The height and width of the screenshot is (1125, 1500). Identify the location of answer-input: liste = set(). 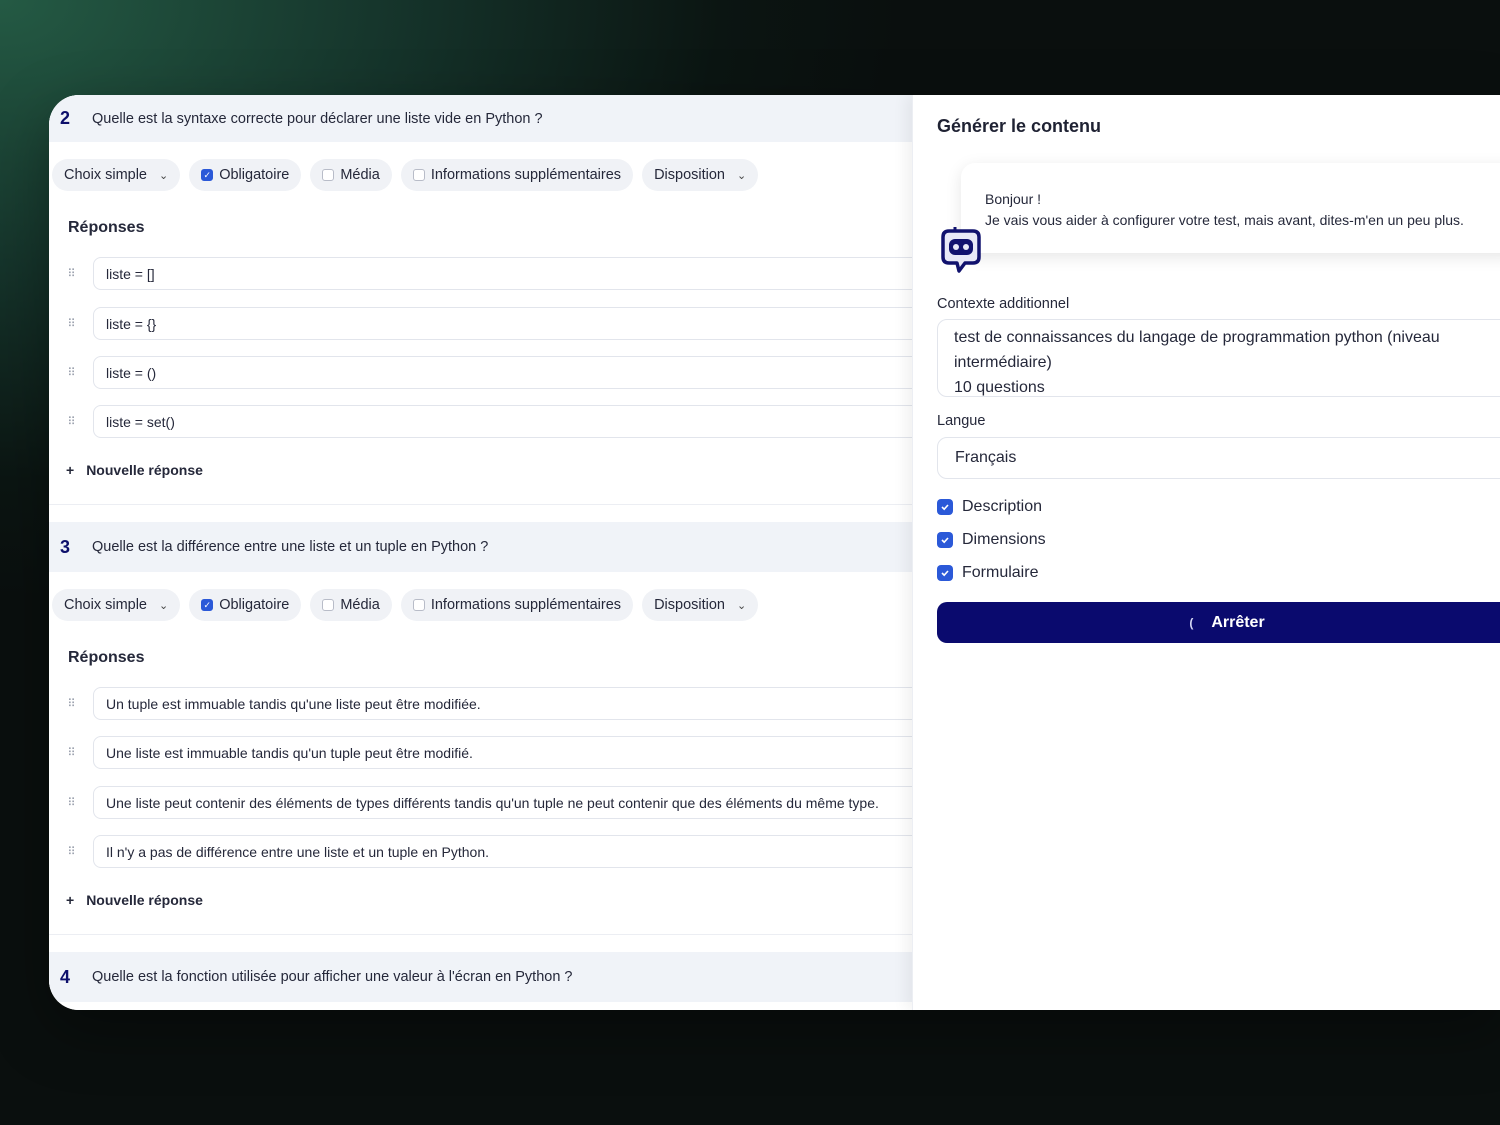
(502, 421).